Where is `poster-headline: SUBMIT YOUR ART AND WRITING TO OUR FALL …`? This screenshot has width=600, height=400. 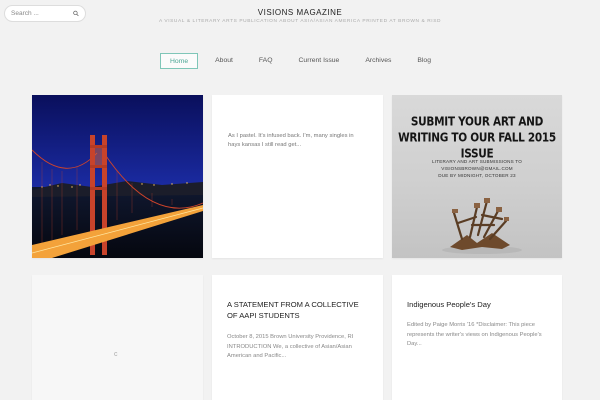
poster-headline: SUBMIT YOUR ART AND WRITING TO OUR FALL … is located at coordinates (477, 138).